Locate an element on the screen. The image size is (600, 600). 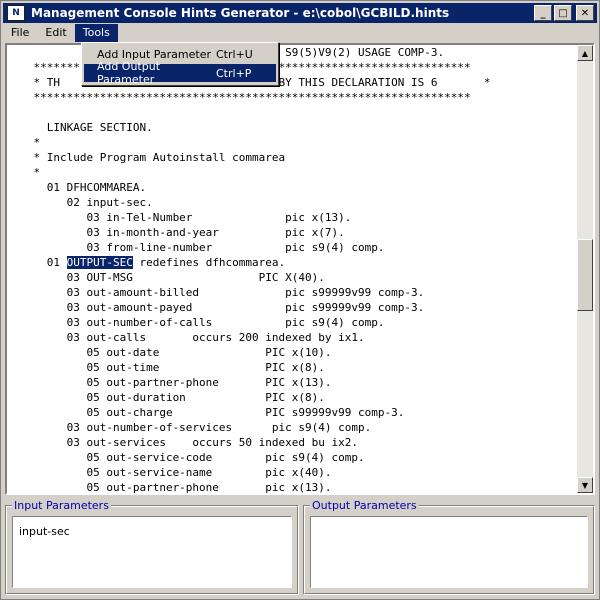
input-parameters-panel: Input Parameters input-sec is located at coordinates (152, 547).